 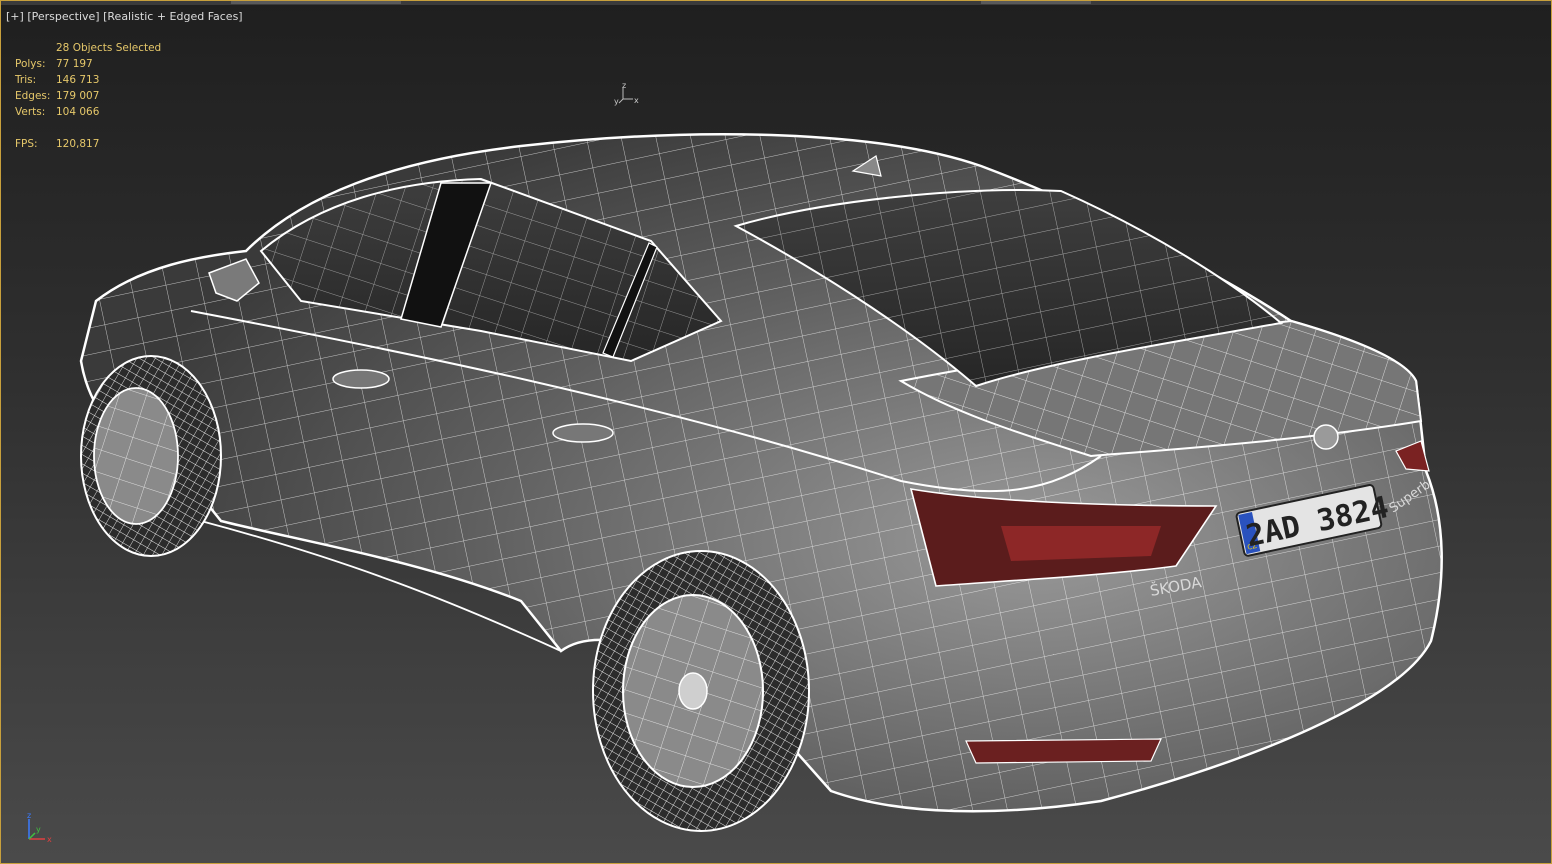 I want to click on brand-logo, so click(x=1326, y=437).